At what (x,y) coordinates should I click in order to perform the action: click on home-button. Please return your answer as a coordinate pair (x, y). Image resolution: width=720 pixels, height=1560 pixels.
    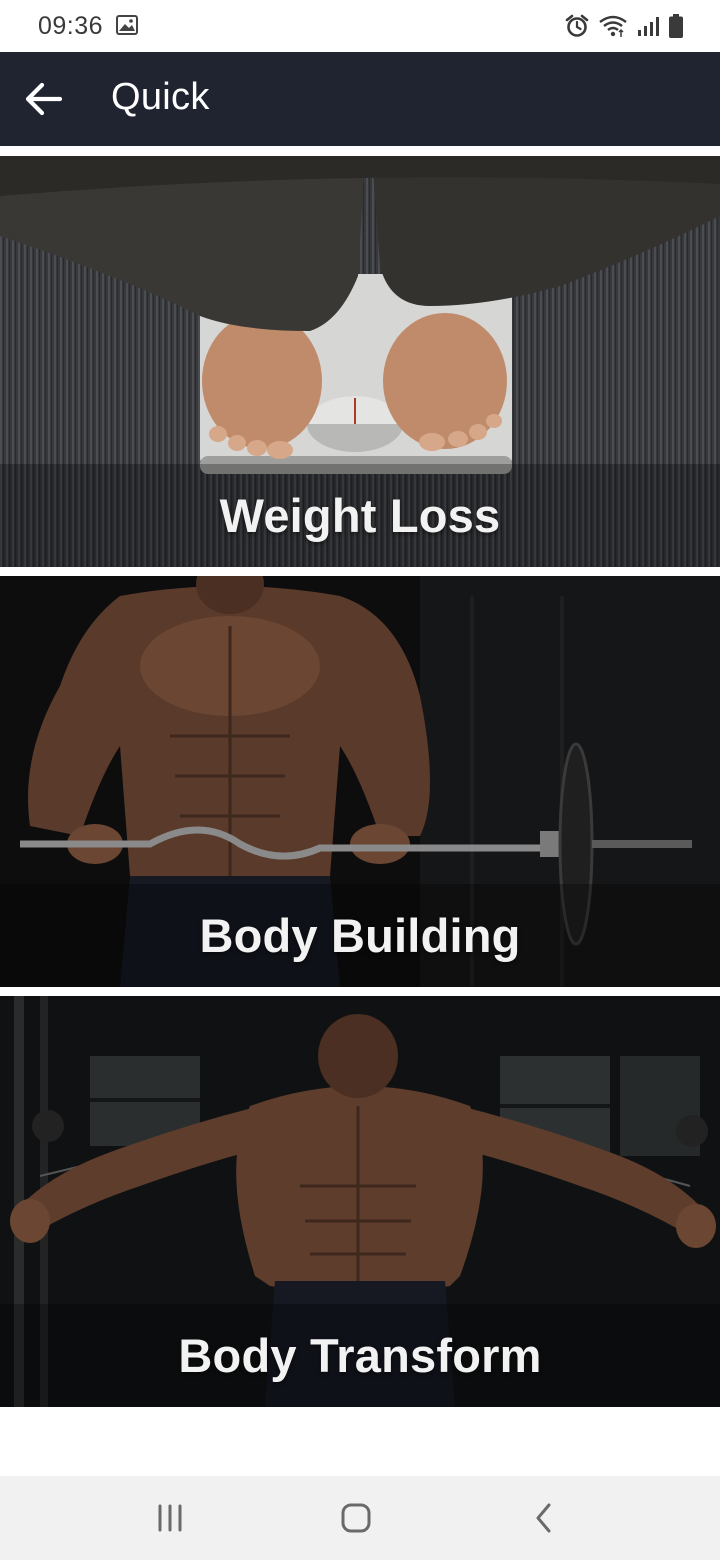
    Looking at the image, I should click on (356, 1518).